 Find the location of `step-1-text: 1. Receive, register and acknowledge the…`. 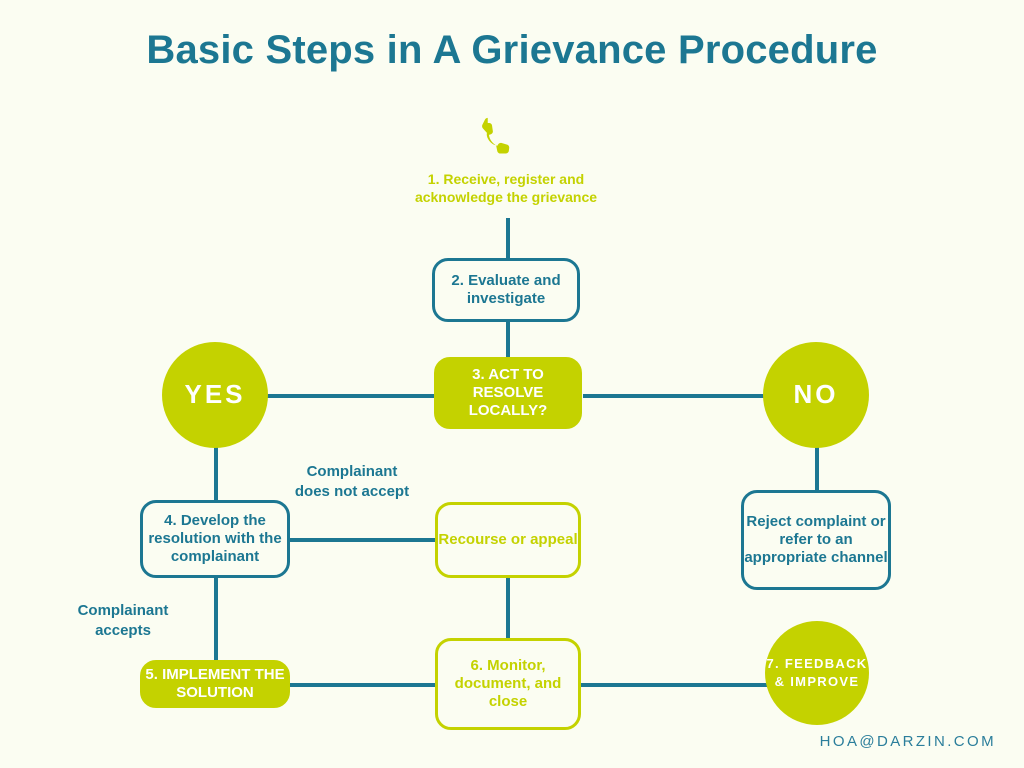

step-1-text: 1. Receive, register and acknowledge the… is located at coordinates (506, 188).